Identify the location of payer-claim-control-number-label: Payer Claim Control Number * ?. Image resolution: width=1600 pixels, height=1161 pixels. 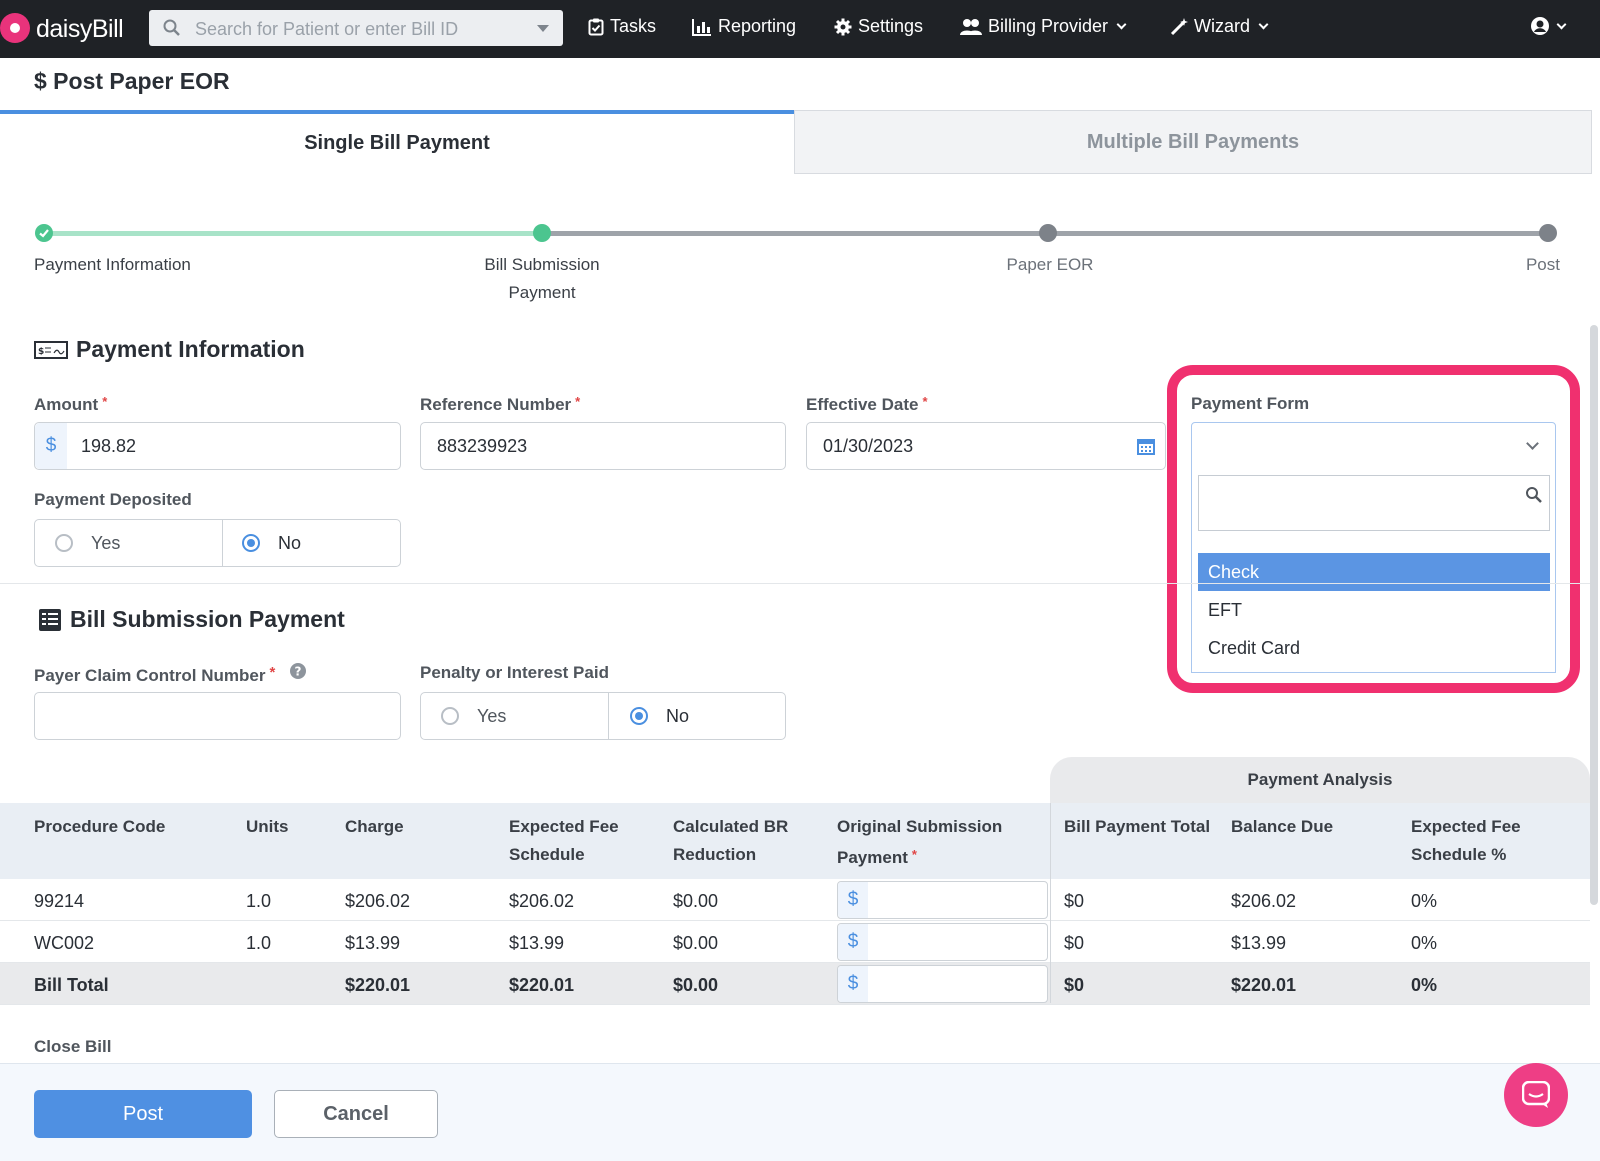
(170, 674).